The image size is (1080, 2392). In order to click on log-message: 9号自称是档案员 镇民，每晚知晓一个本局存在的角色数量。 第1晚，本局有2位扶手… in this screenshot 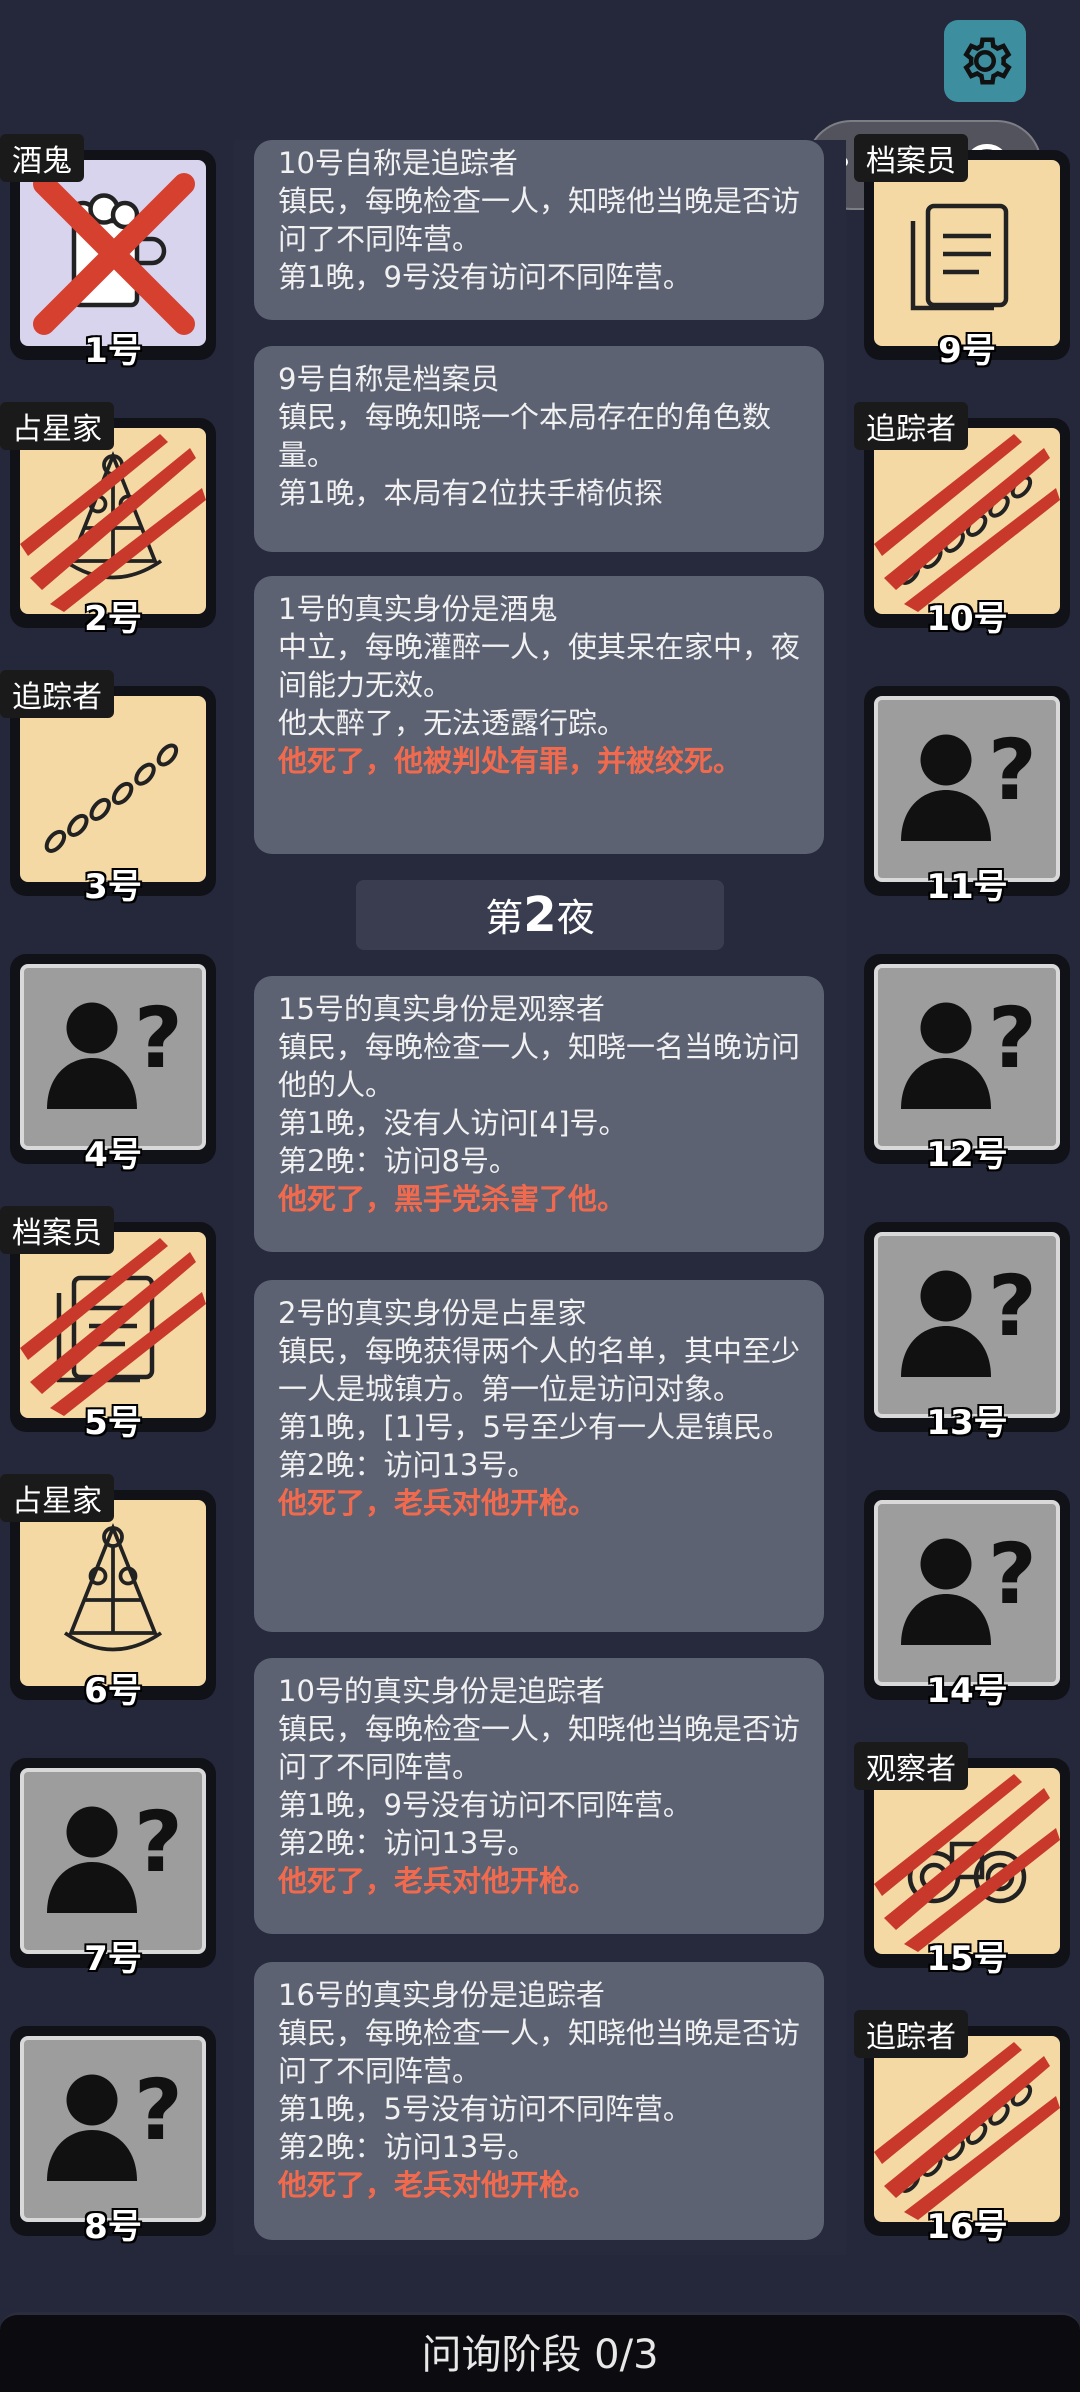, I will do `click(539, 449)`.